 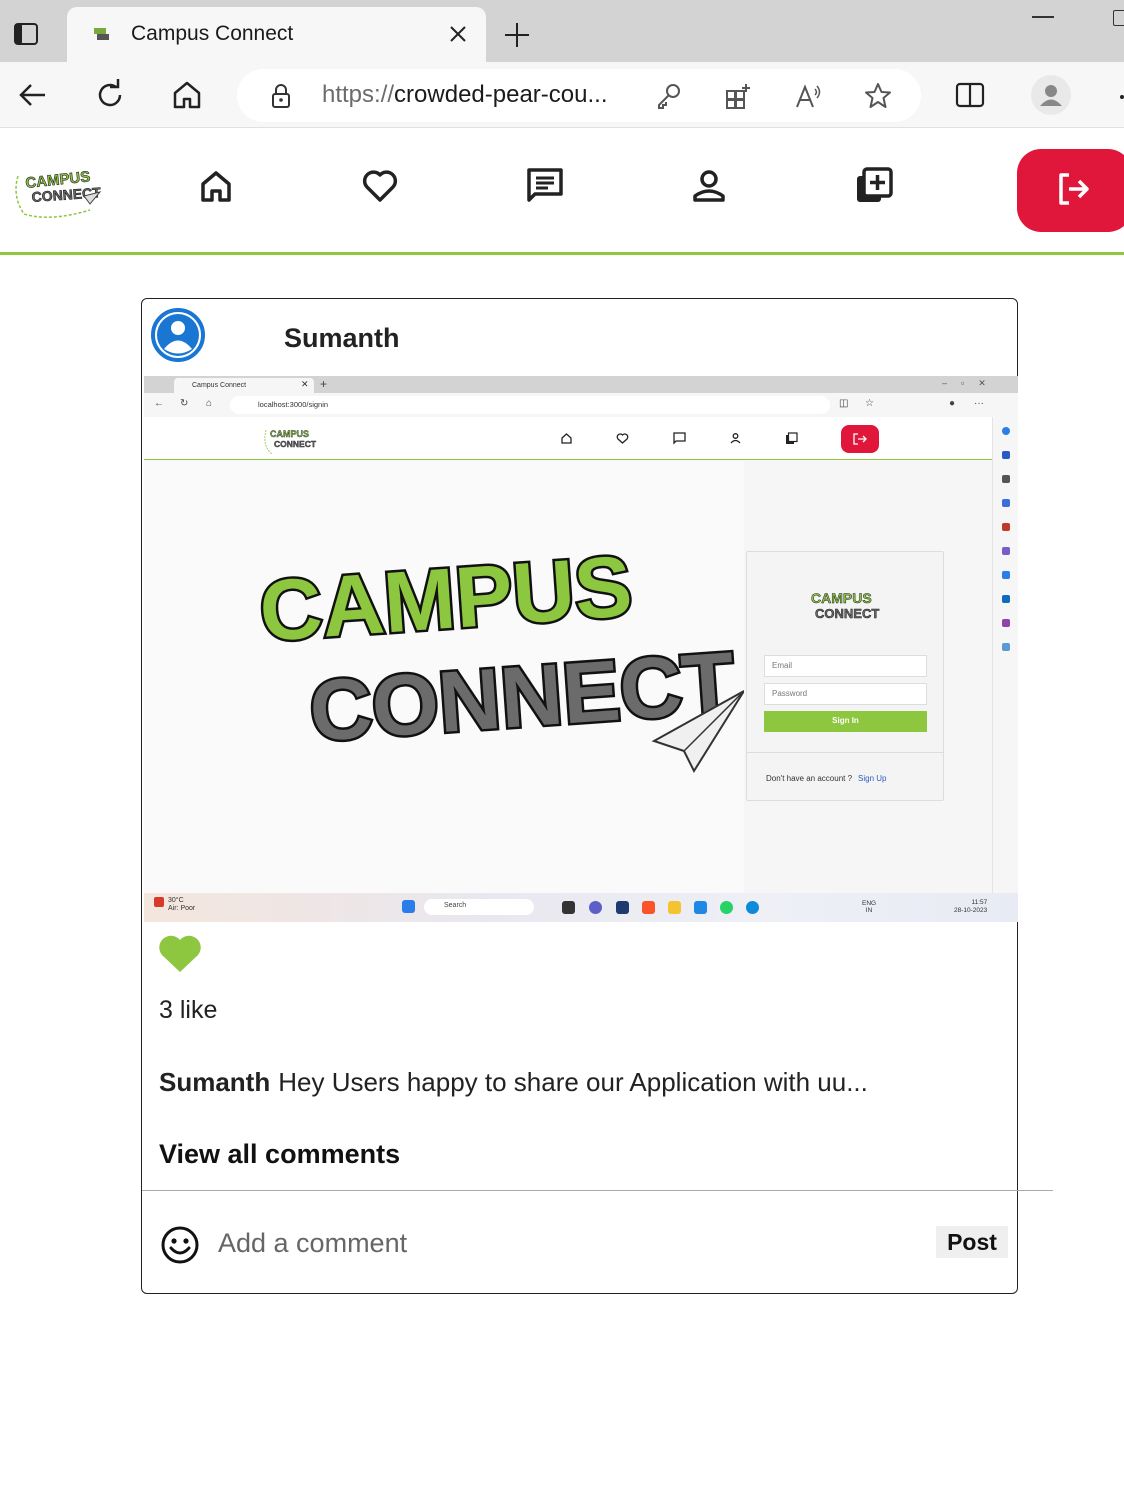 I want to click on caption-author: Sumanth, so click(x=214, y=1082).